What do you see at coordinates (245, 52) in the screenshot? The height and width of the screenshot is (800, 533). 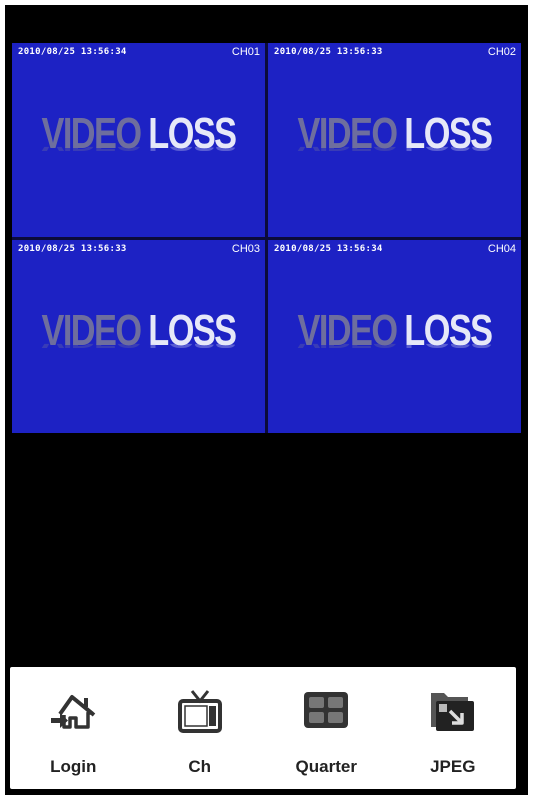 I see `channel-label: CH01` at bounding box center [245, 52].